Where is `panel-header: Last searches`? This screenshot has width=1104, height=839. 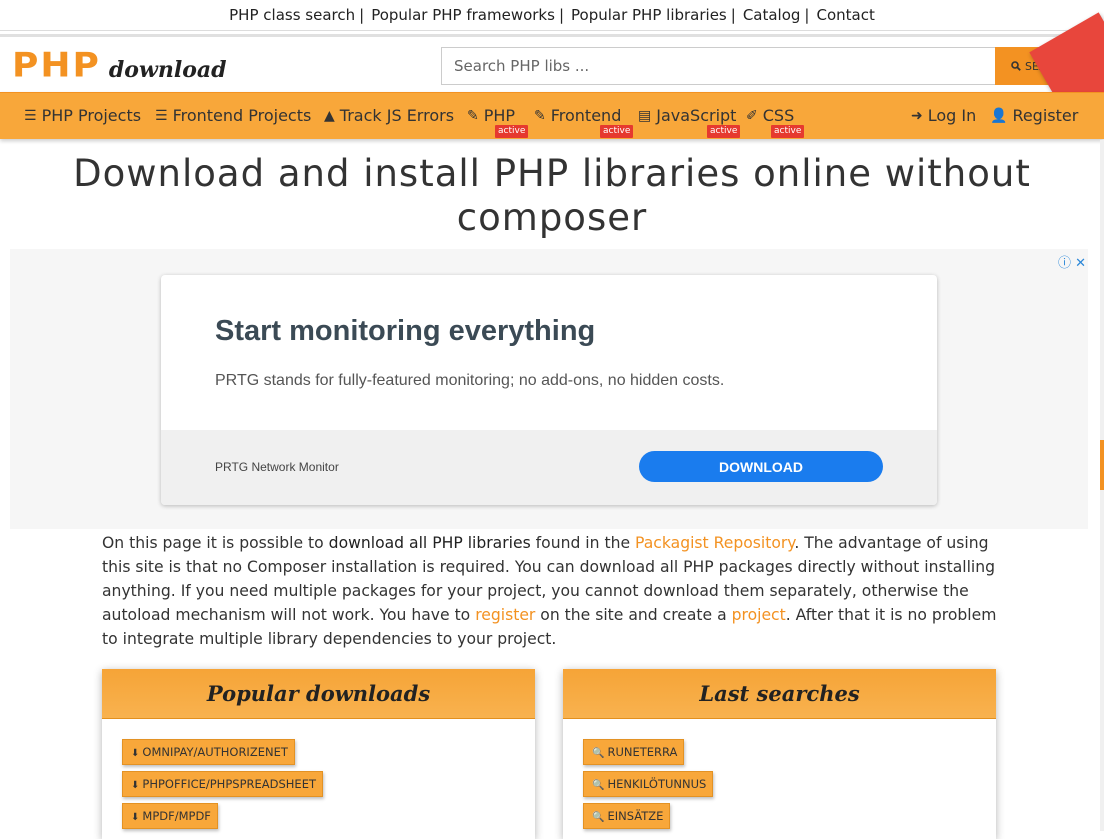
panel-header: Last searches is located at coordinates (779, 694).